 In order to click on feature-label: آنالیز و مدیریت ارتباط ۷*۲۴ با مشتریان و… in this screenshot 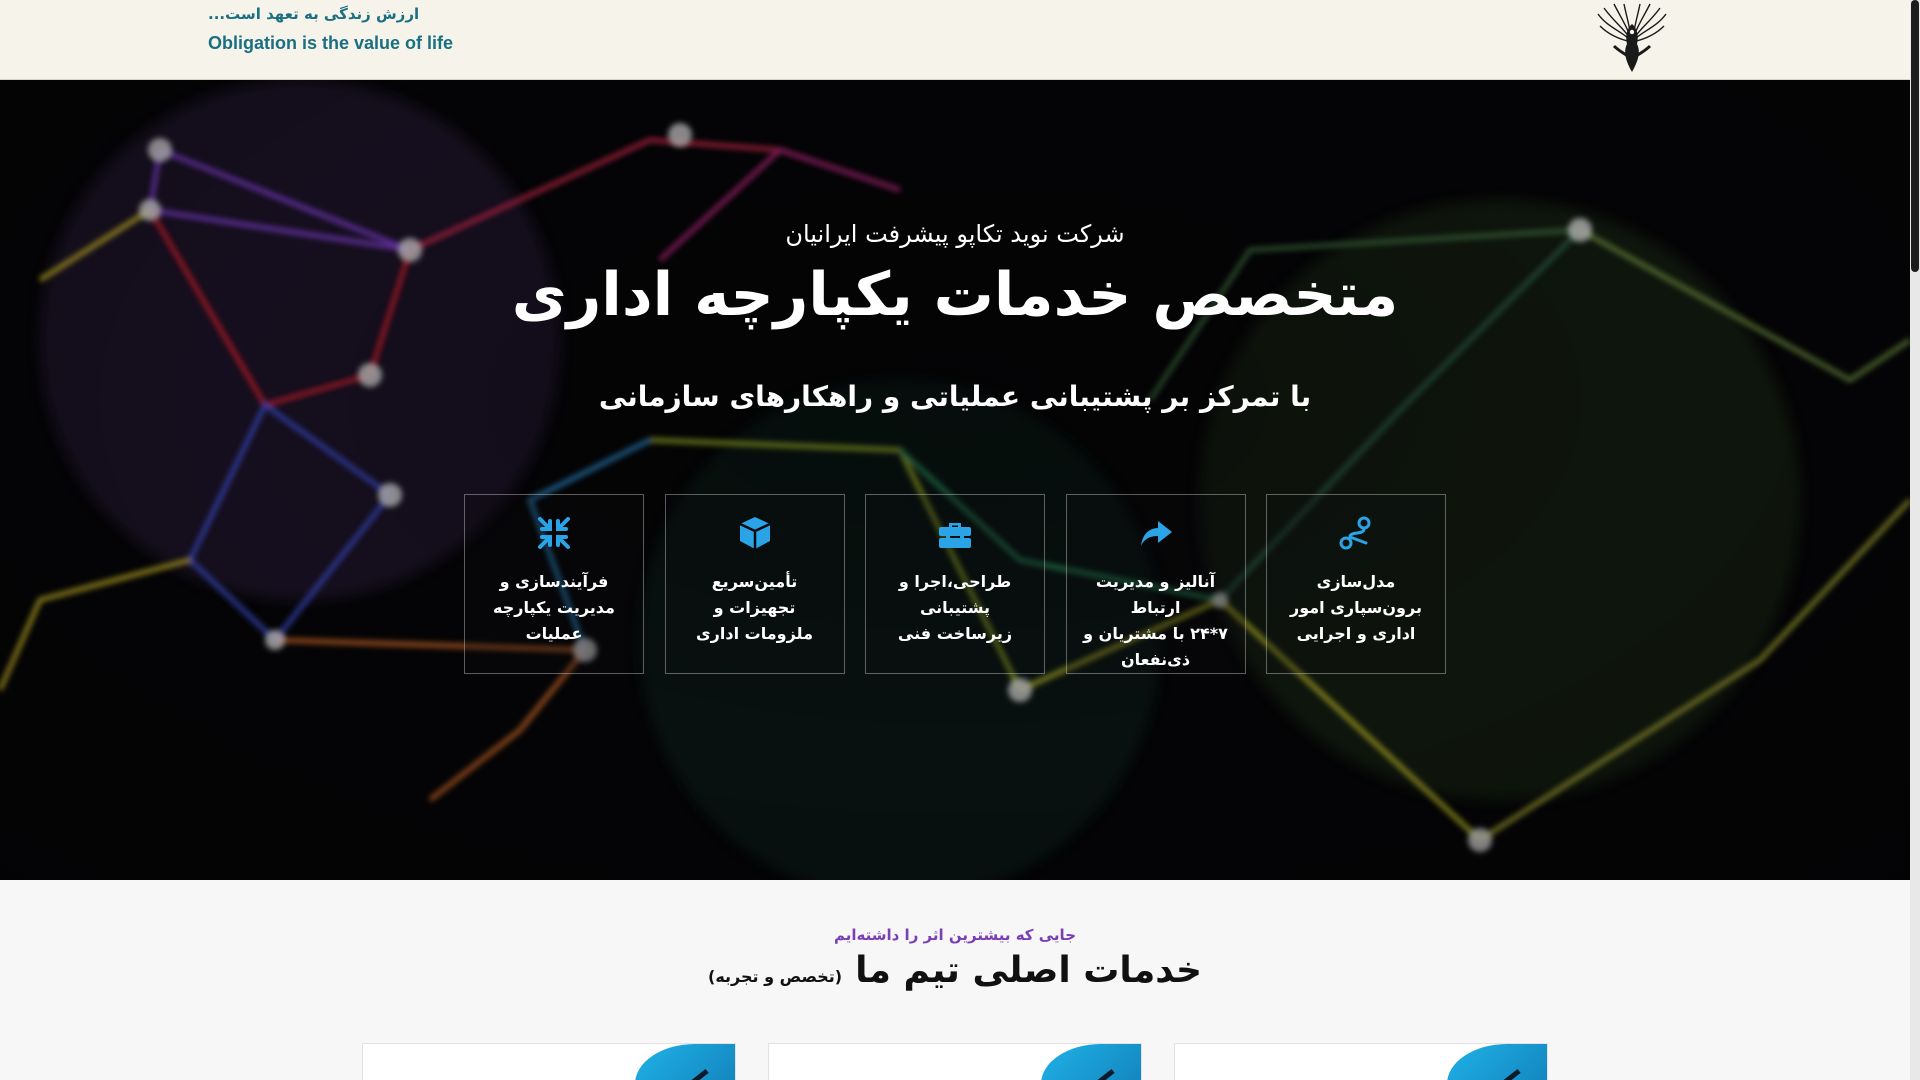, I will do `click(1155, 620)`.